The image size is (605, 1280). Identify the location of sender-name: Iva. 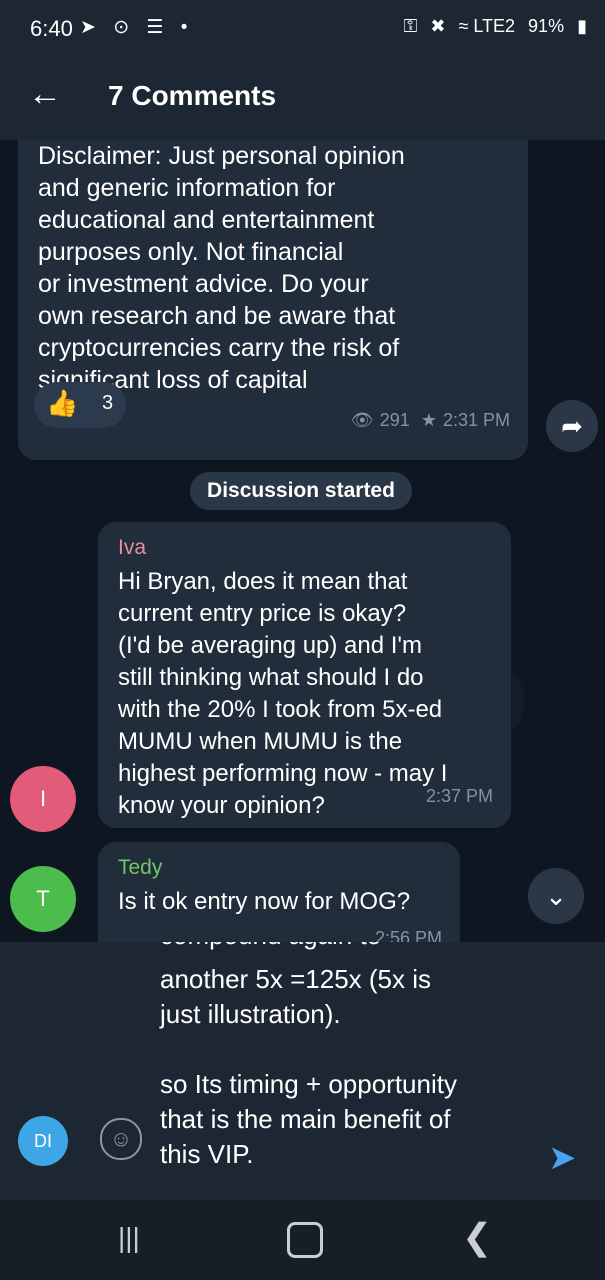
(132, 548).